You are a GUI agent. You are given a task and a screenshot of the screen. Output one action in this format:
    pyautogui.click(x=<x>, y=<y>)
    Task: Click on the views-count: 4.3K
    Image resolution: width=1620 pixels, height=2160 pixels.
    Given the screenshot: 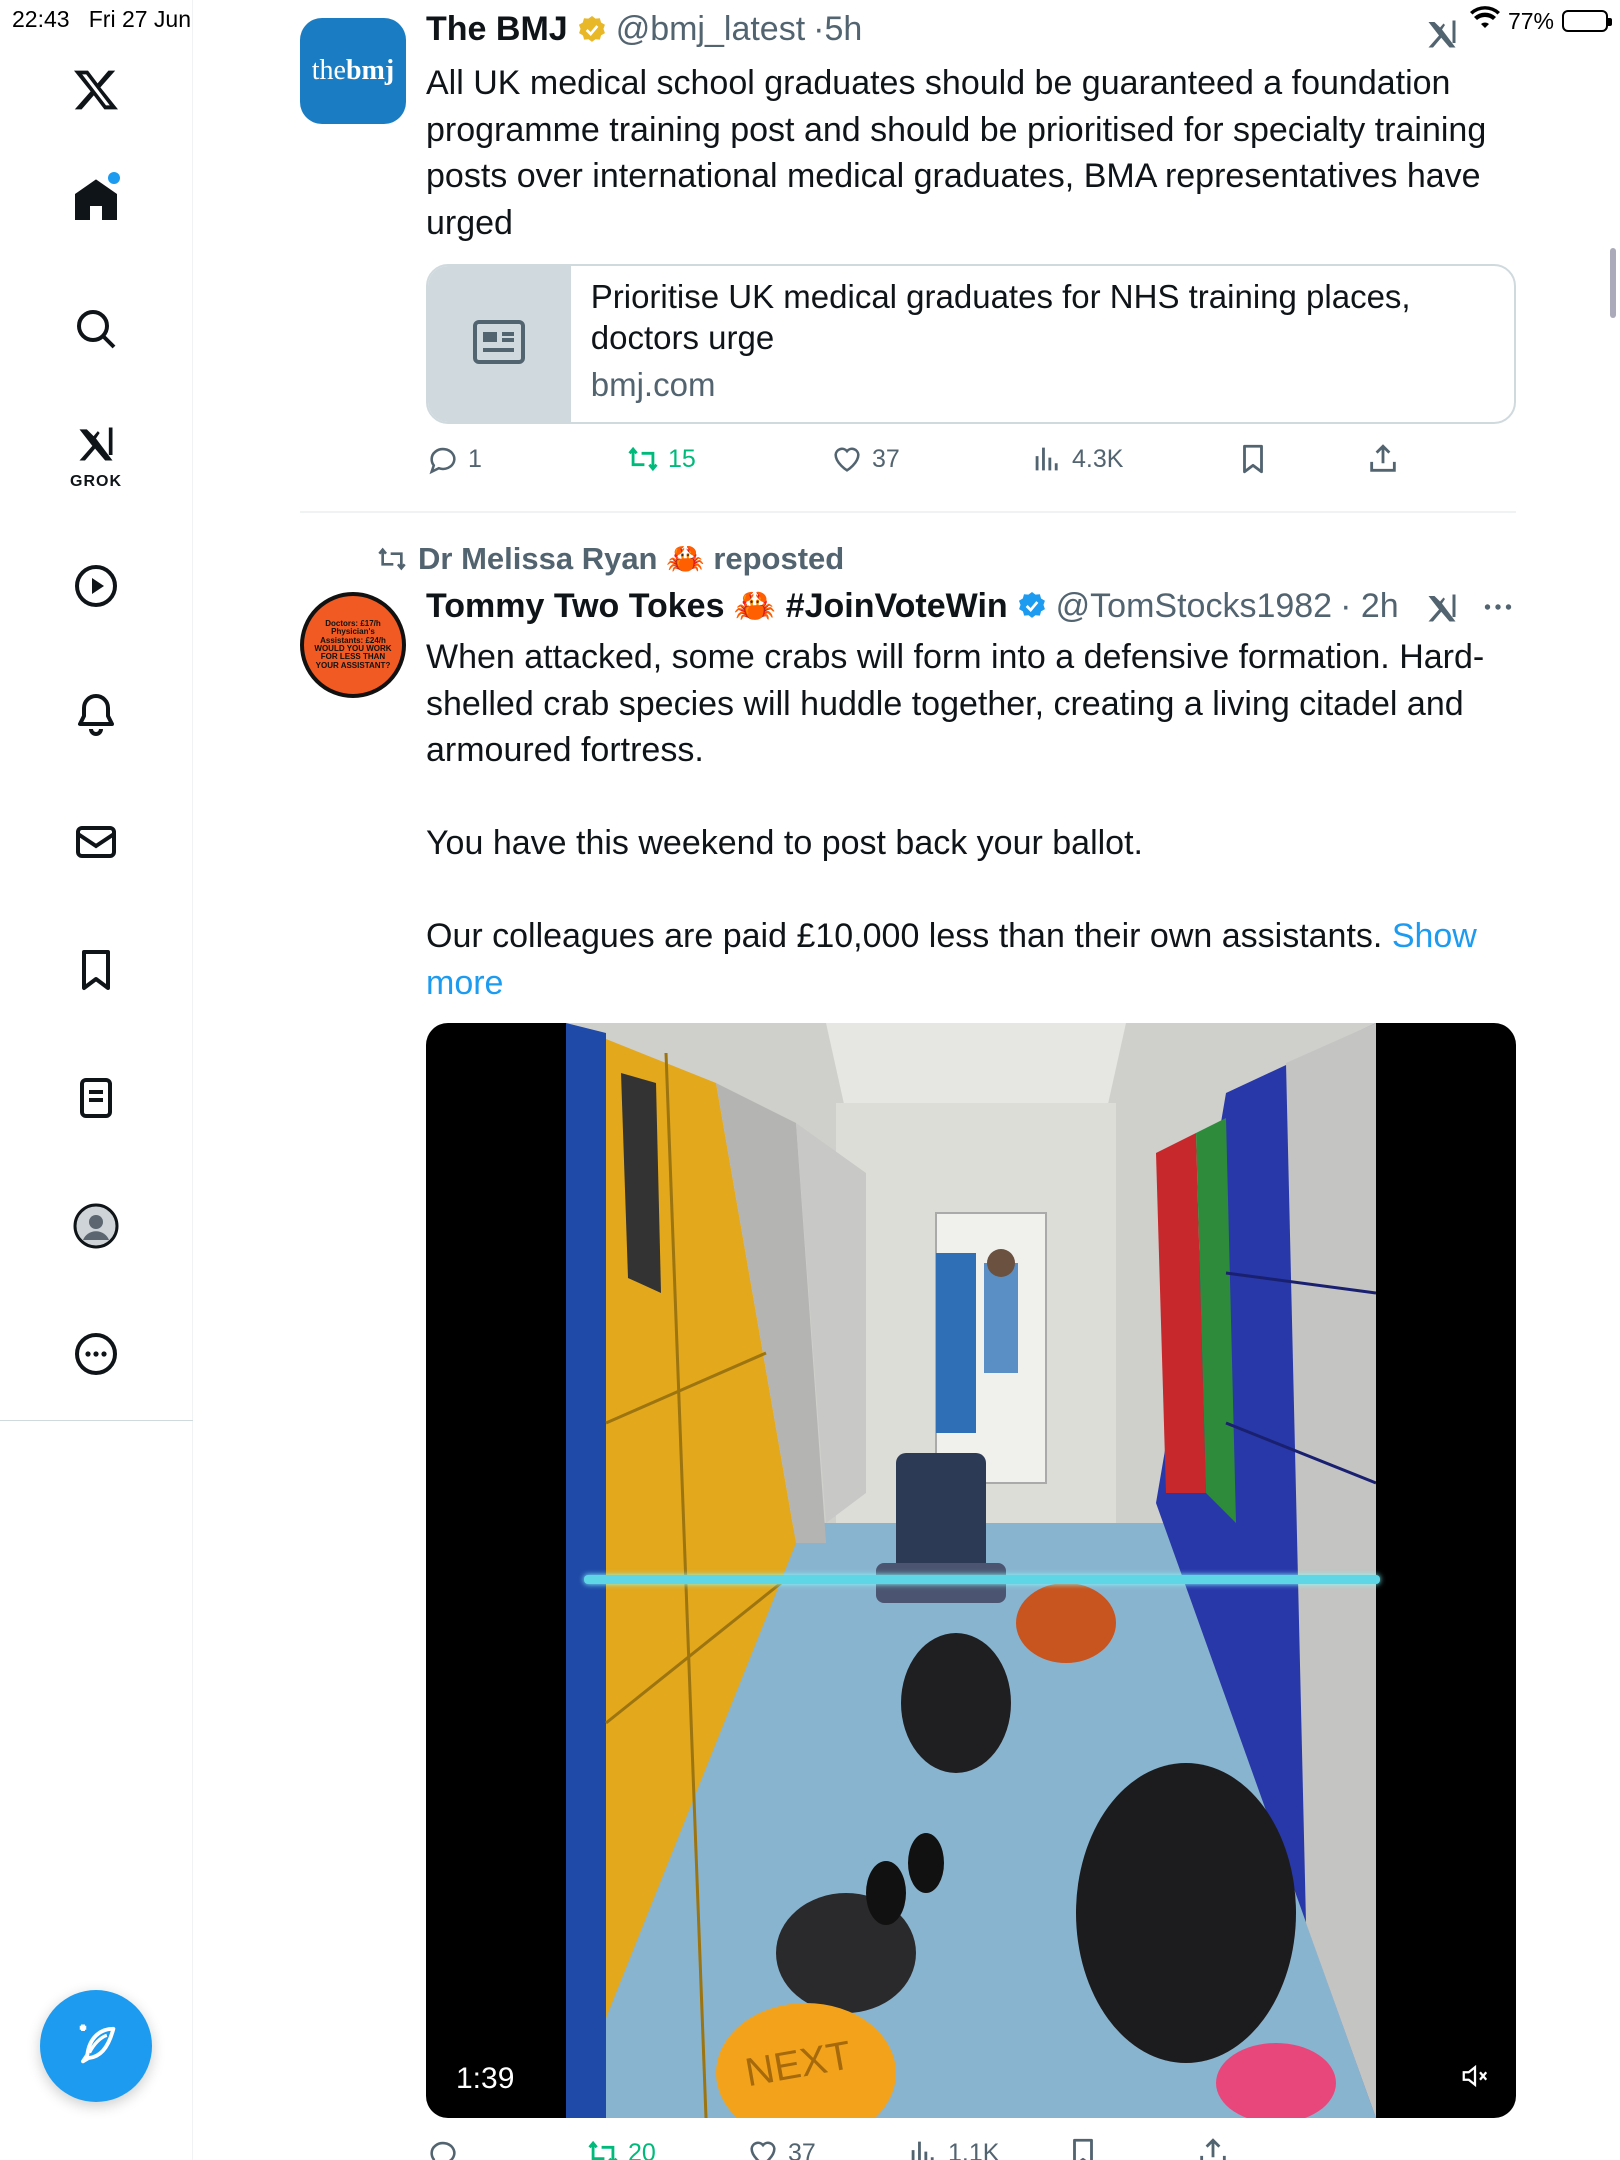 What is the action you would take?
    pyautogui.click(x=1098, y=458)
    